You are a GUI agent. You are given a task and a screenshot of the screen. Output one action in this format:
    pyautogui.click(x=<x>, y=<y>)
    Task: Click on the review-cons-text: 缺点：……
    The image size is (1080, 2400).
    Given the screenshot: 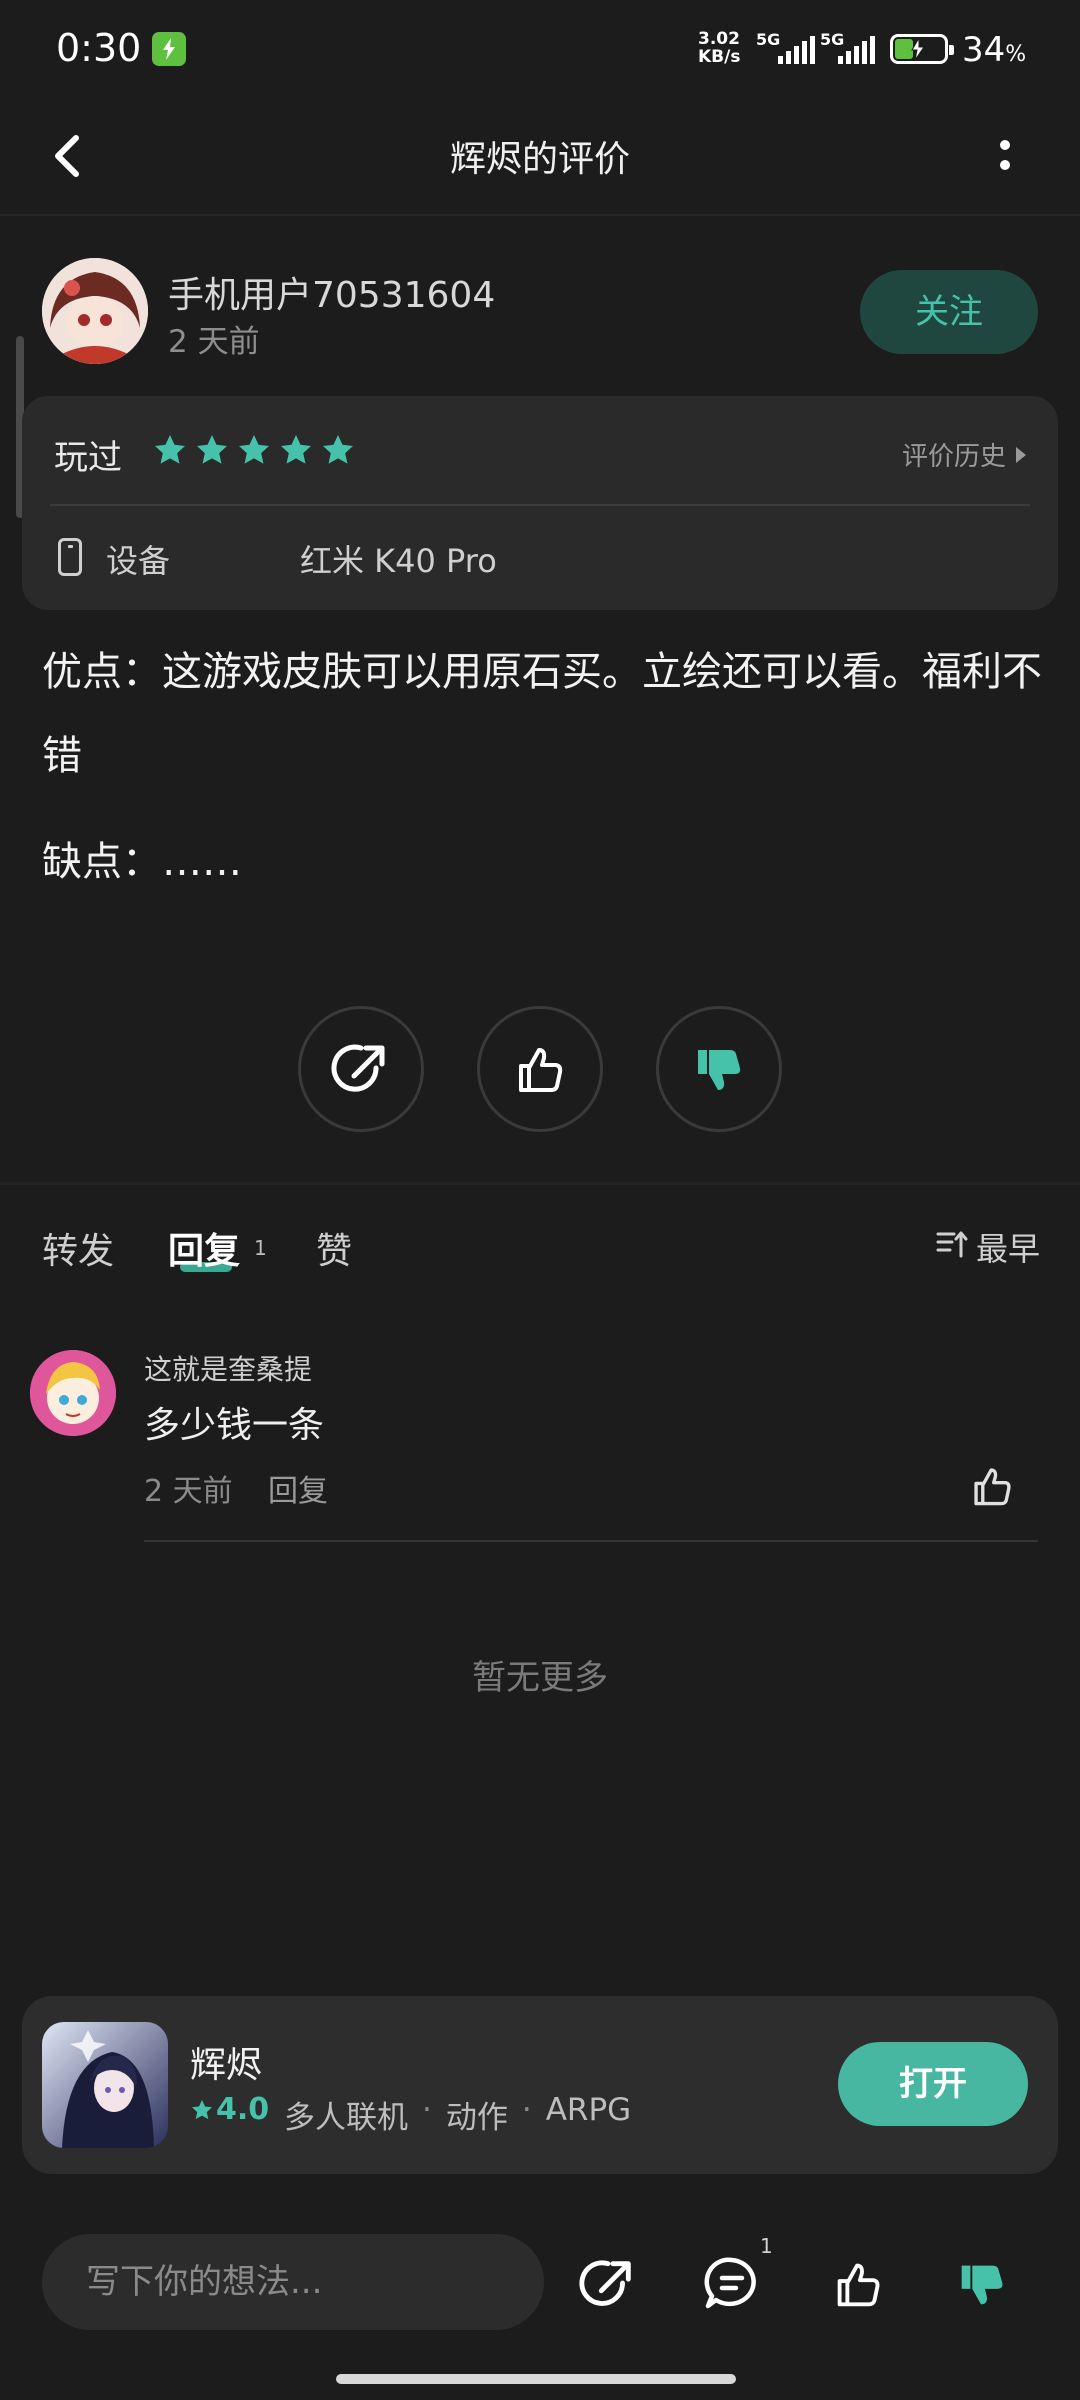 What is the action you would take?
    pyautogui.click(x=142, y=862)
    